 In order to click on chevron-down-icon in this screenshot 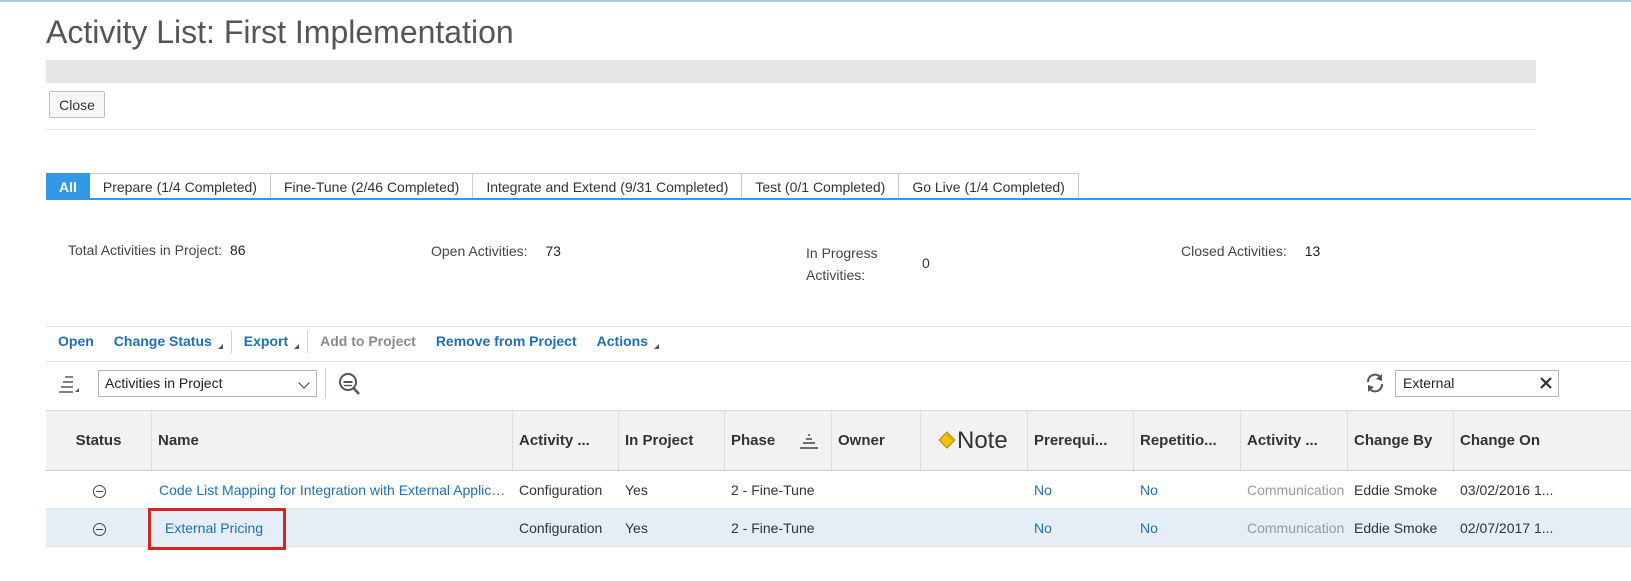, I will do `click(304, 383)`.